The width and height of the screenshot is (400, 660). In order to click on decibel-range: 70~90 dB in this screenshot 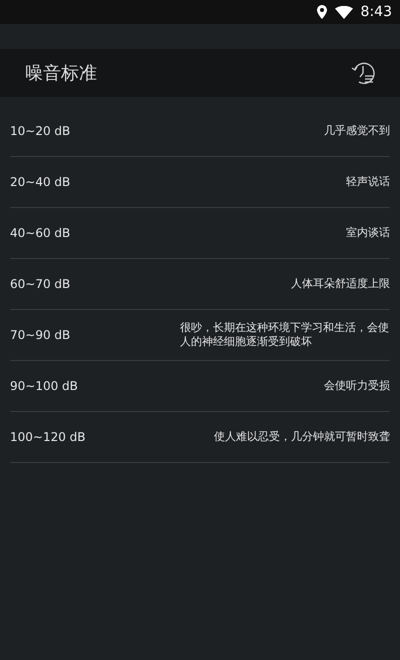, I will do `click(40, 335)`.